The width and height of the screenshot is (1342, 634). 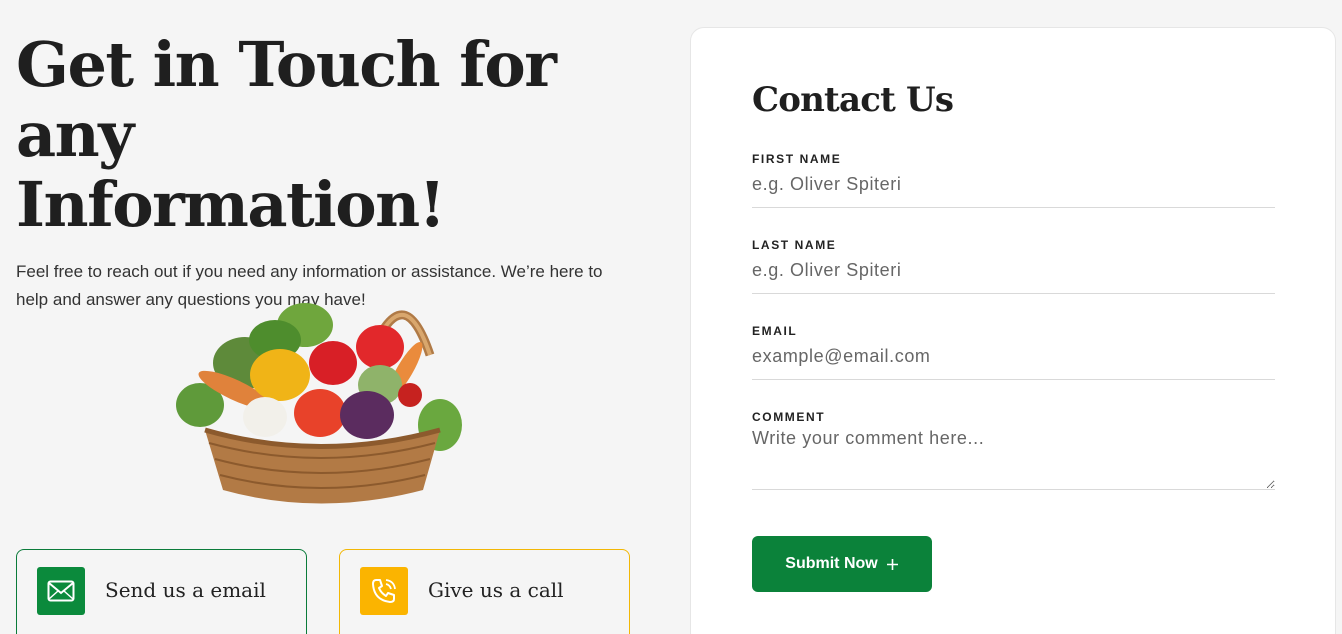 I want to click on phone-icon, so click(x=384, y=591).